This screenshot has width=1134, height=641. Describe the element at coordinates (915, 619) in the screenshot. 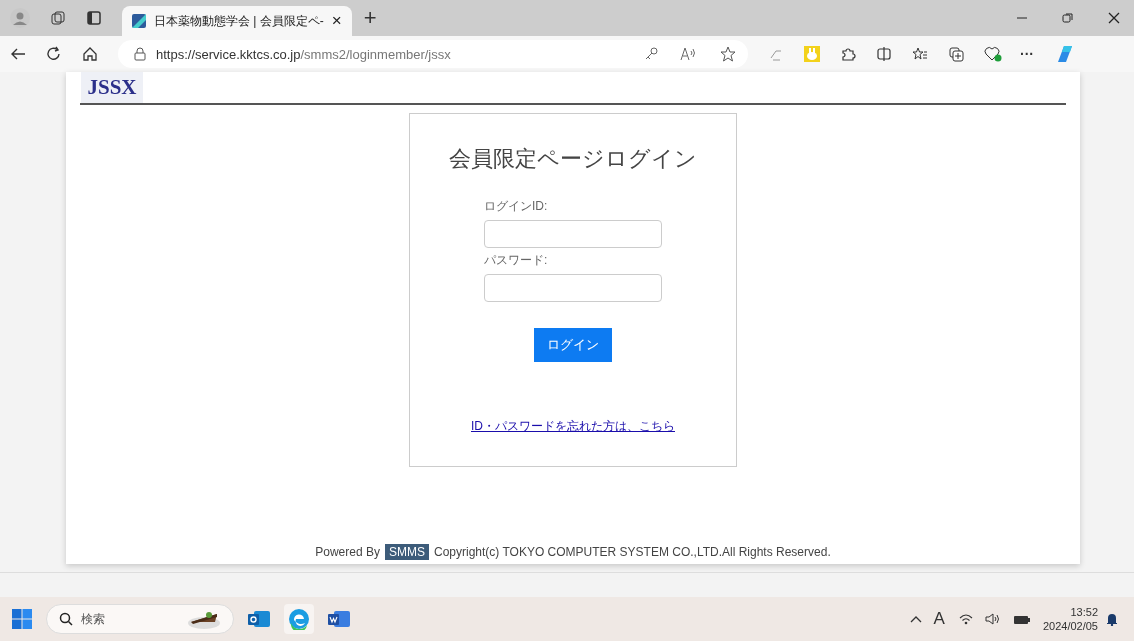

I see `chevron-up-icon` at that location.